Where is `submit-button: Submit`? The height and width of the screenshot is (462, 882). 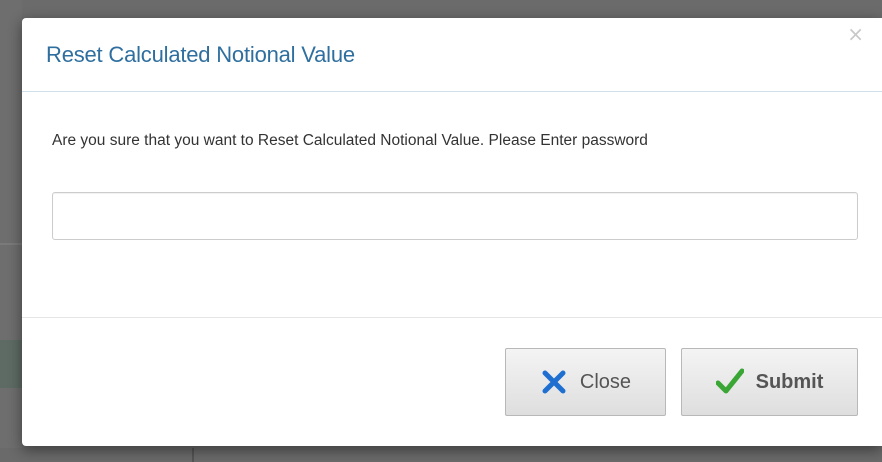
submit-button: Submit is located at coordinates (769, 382).